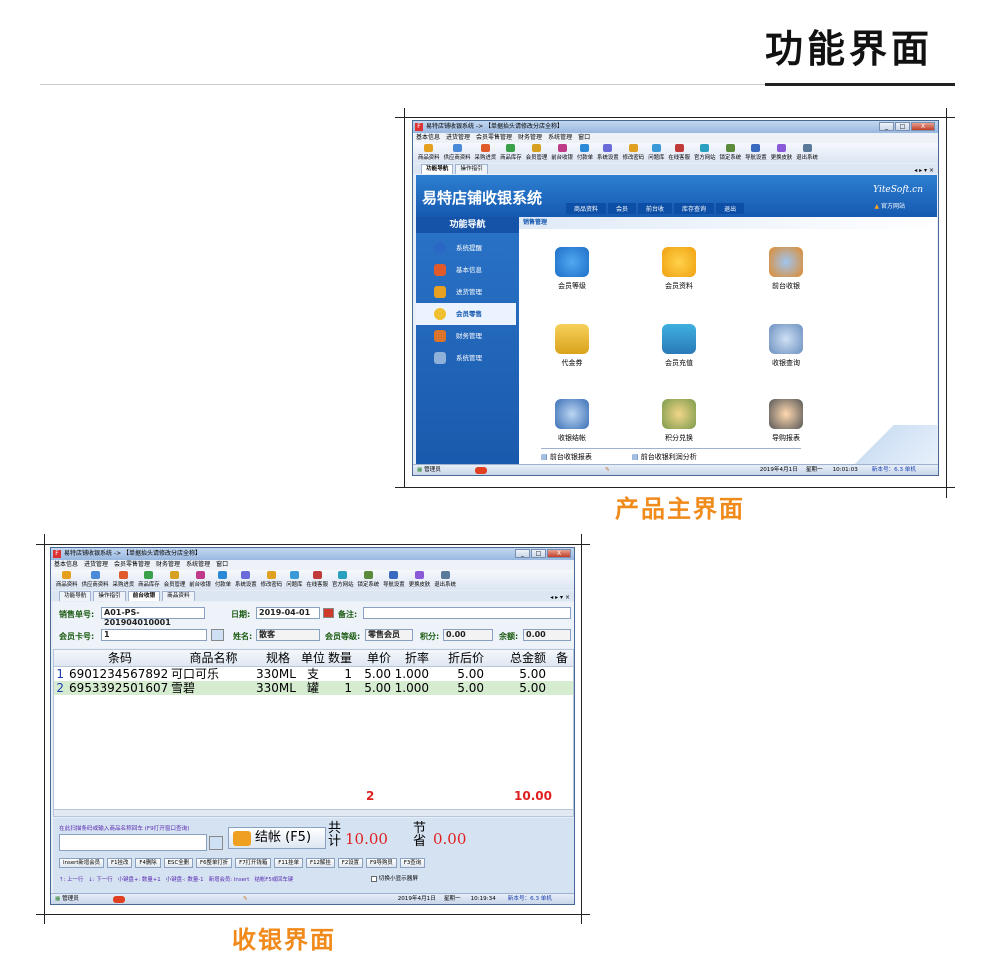 The image size is (993, 964). What do you see at coordinates (178, 596) in the screenshot?
I see `tab-products: 商品资料` at bounding box center [178, 596].